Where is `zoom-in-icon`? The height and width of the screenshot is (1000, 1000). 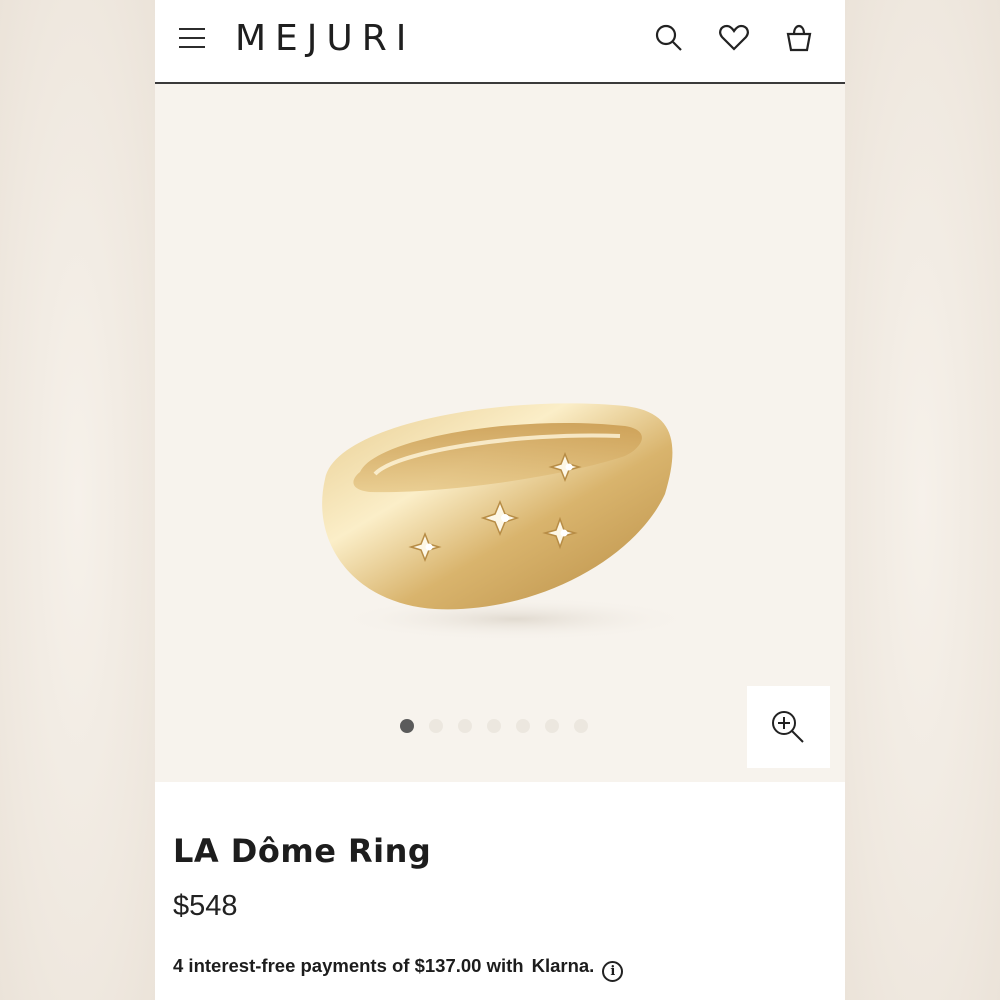
zoom-in-icon is located at coordinates (788, 727).